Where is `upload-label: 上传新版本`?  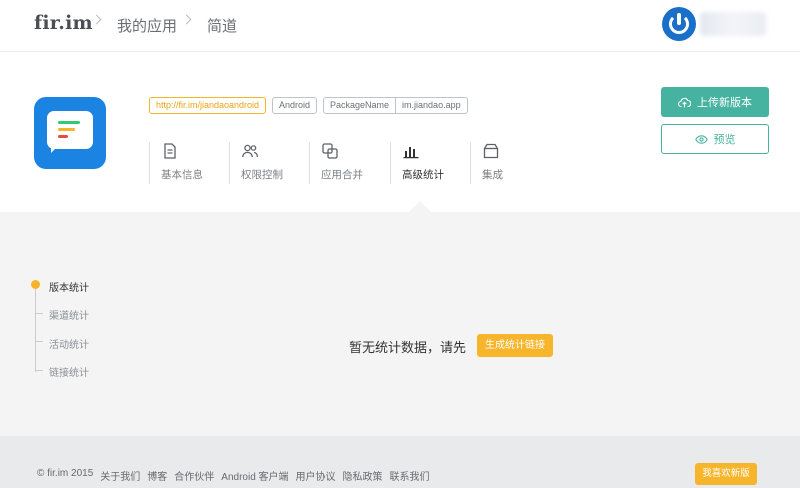 upload-label: 上传新版本 is located at coordinates (724, 103).